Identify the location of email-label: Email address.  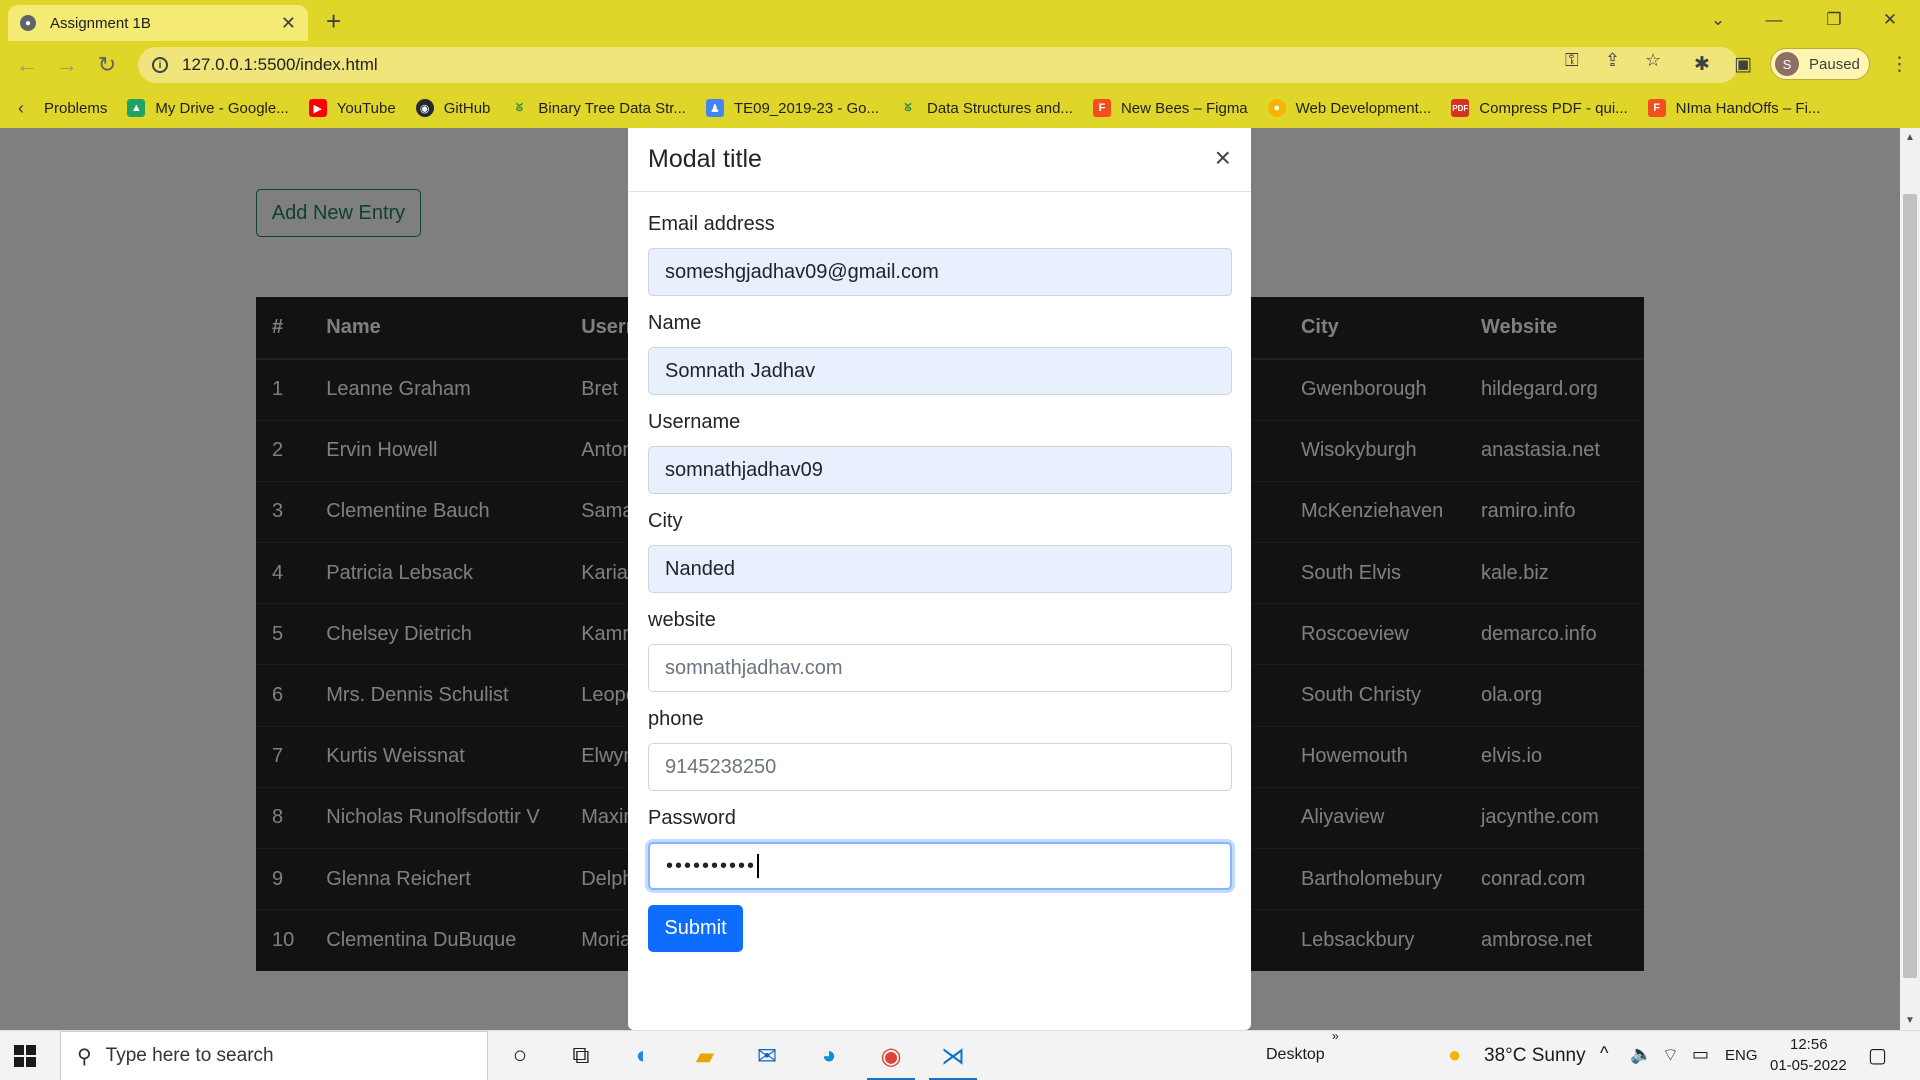
(711, 224).